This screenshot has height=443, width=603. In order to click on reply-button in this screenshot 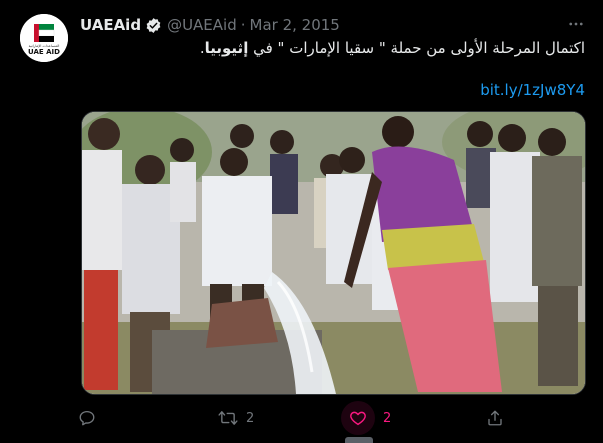, I will do `click(91, 418)`.